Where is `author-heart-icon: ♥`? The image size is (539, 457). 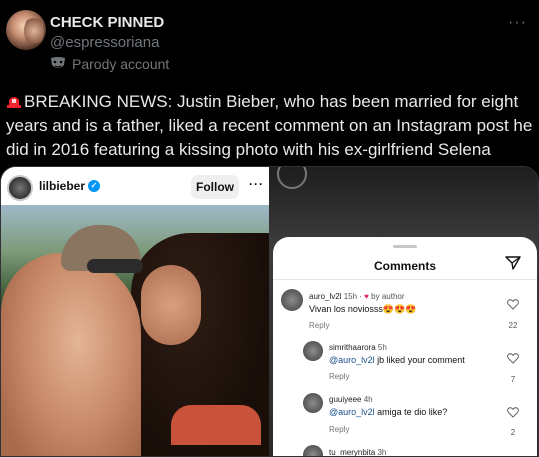 author-heart-icon: ♥ is located at coordinates (366, 296).